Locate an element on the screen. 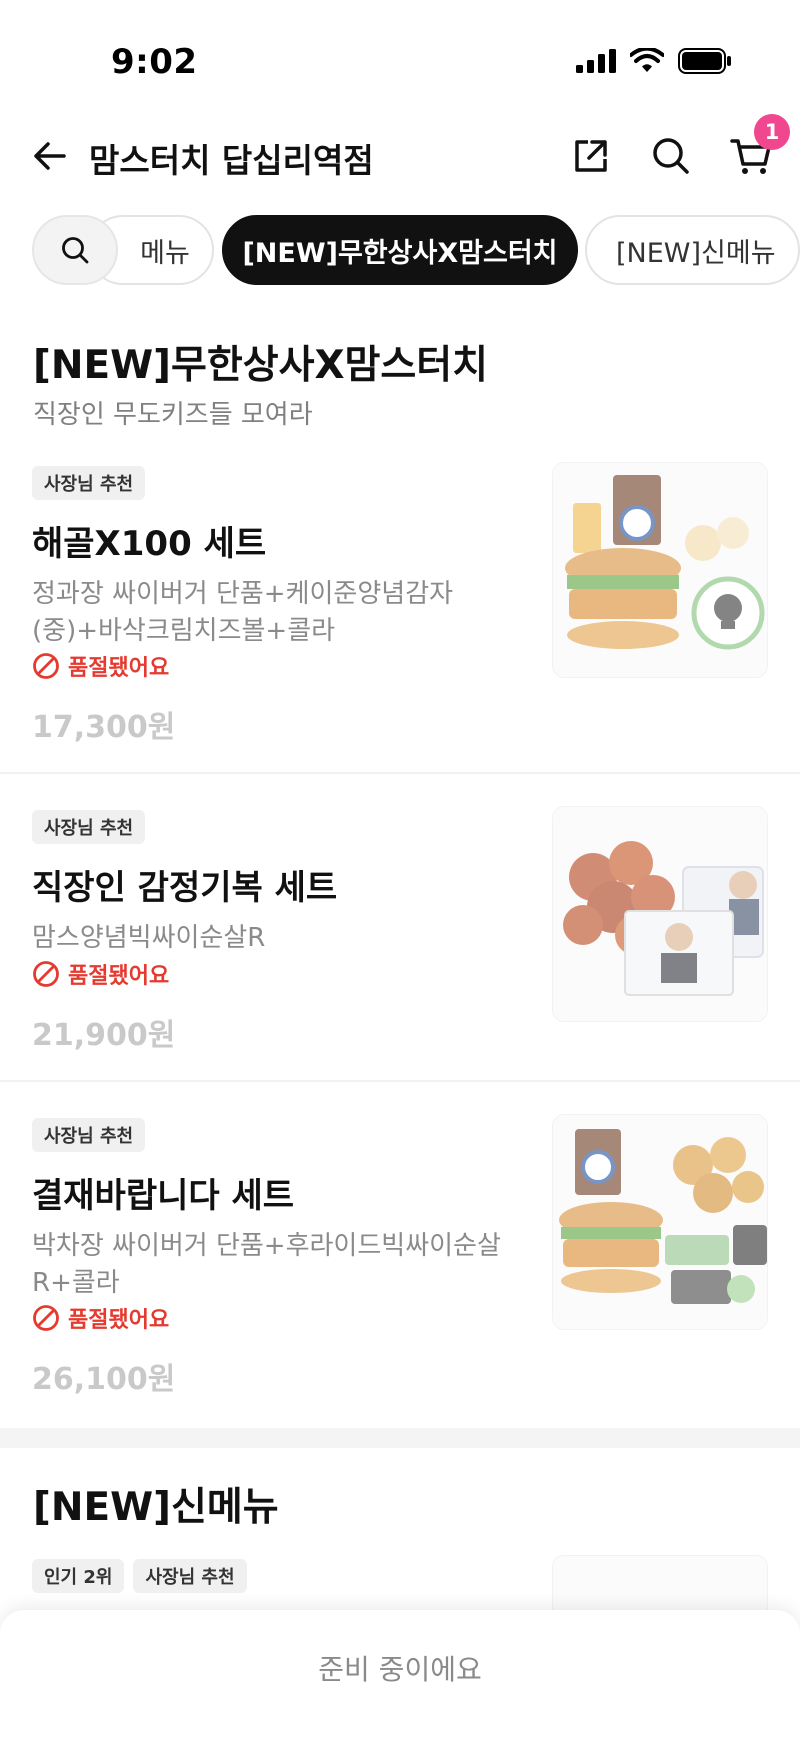  item-name: 해골X100 세트 is located at coordinates (149, 544).